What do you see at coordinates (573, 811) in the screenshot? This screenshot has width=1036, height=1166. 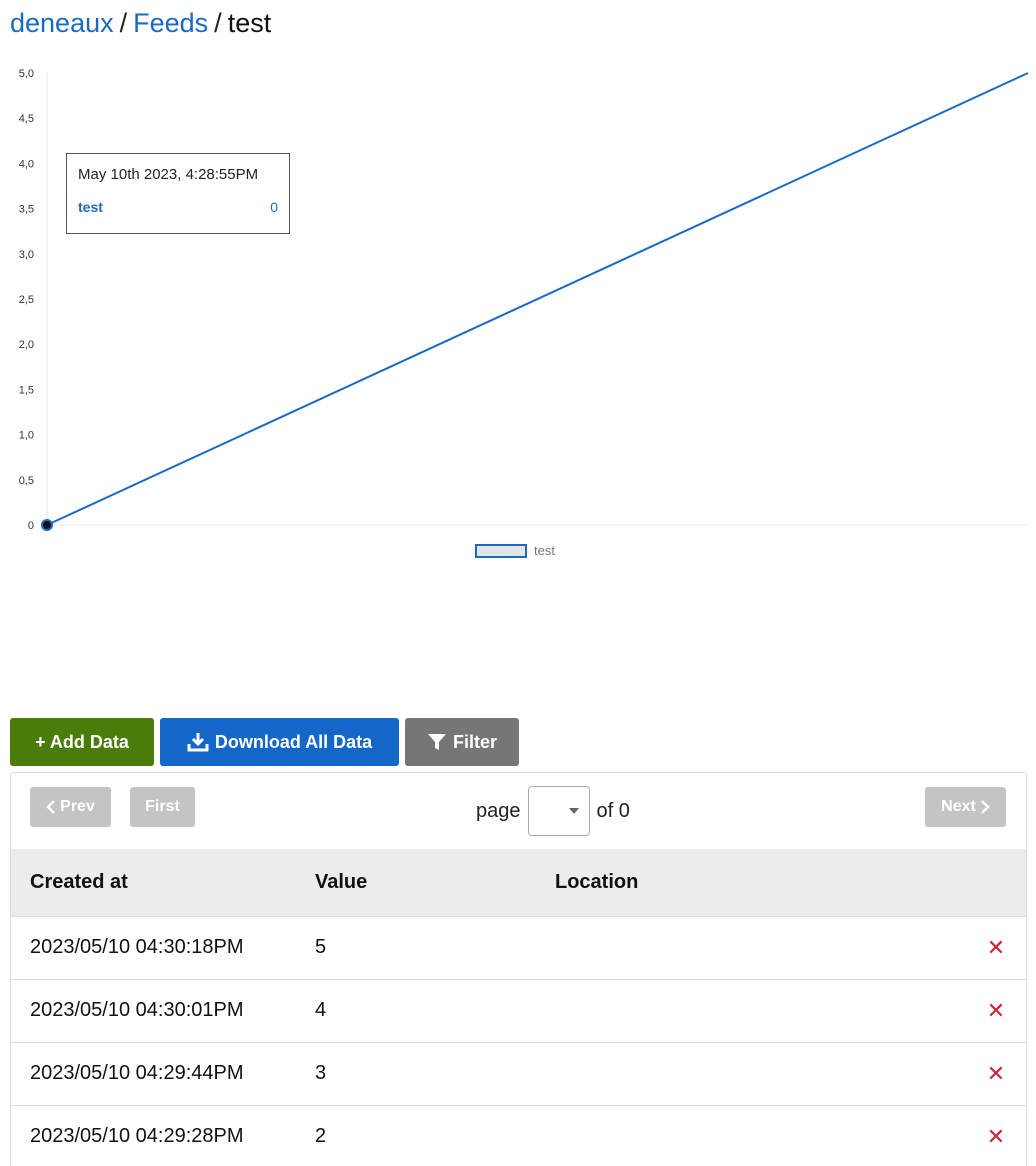 I see `caret-down-icon` at bounding box center [573, 811].